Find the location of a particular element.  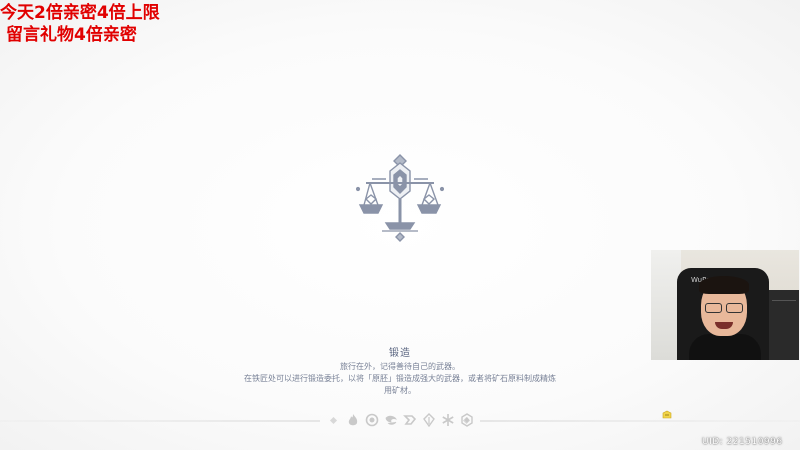

loading-tip-title: 锻造 is located at coordinates (400, 353).